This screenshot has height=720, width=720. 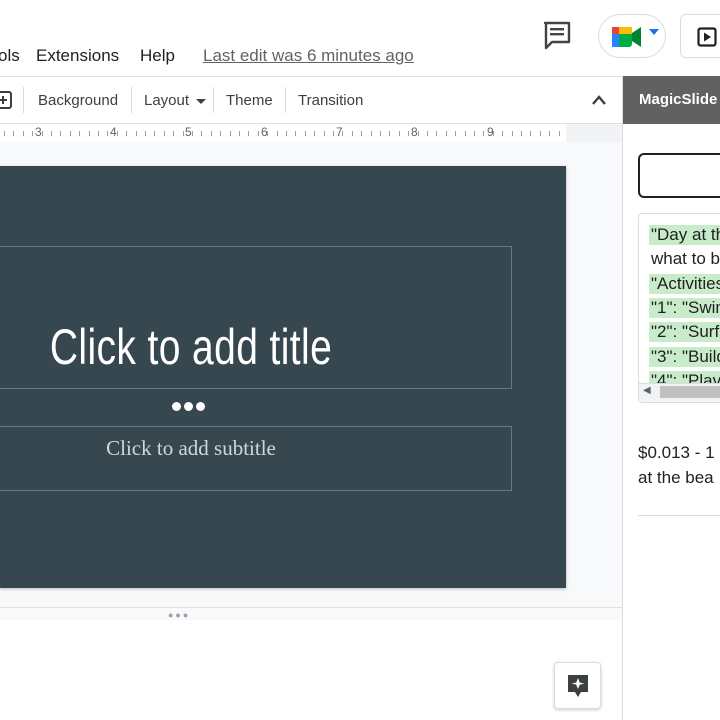 What do you see at coordinates (311, 614) in the screenshot?
I see `notes-resize-handle` at bounding box center [311, 614].